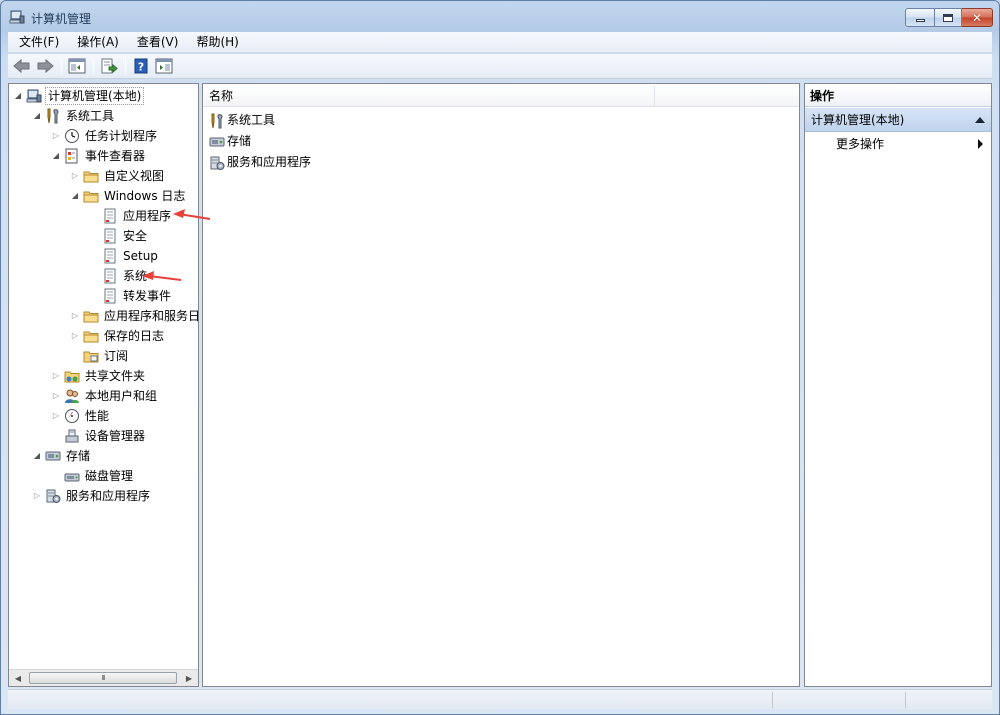  I want to click on action-section-header: 计算机管理(本地), so click(898, 120).